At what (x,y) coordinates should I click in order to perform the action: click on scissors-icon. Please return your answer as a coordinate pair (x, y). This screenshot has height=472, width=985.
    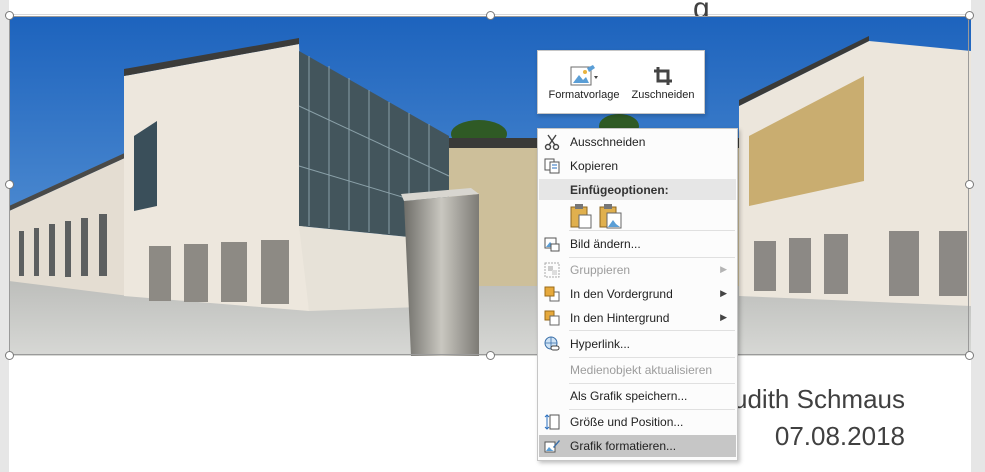
    Looking at the image, I should click on (552, 142).